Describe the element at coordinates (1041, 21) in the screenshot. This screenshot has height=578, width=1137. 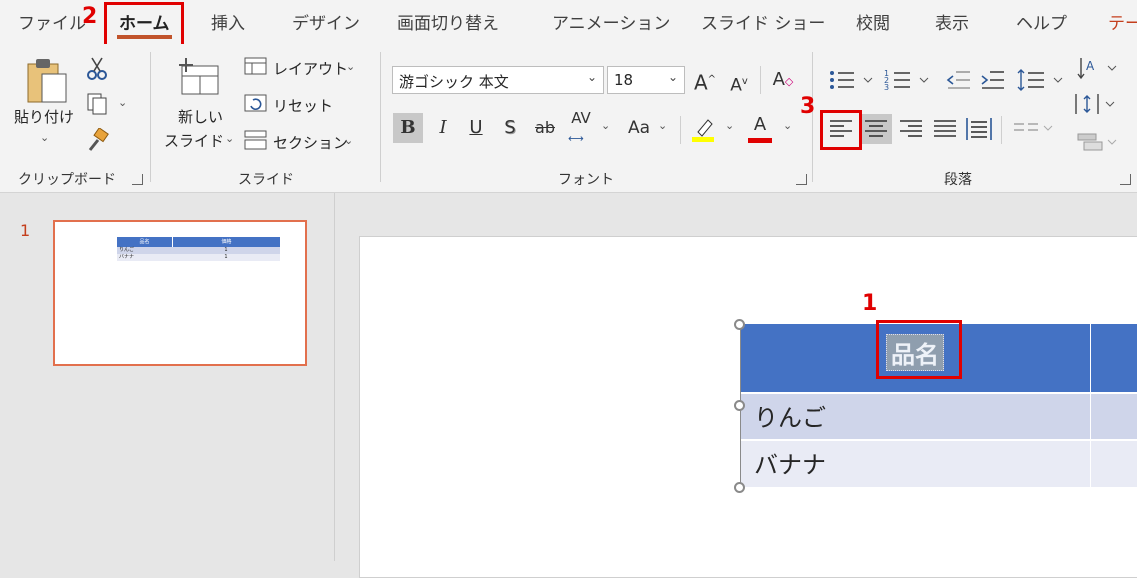
I see `tab-help: ヘルプ` at that location.